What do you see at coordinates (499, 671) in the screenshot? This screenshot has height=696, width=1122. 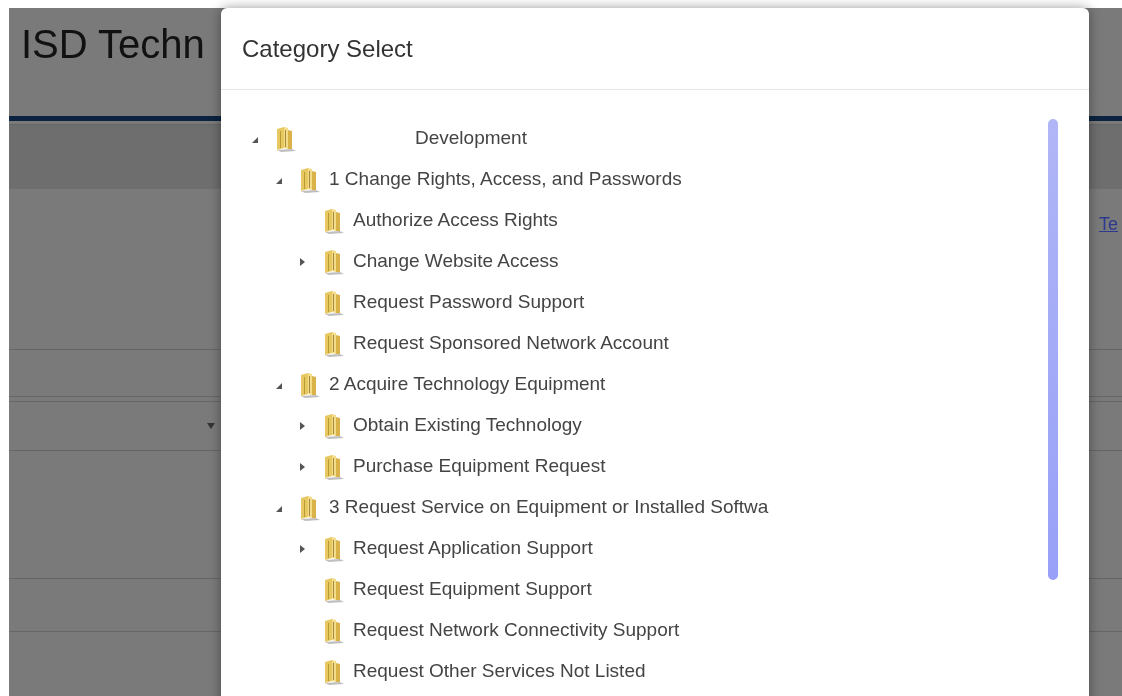 I see `tree-item: Request Other Services Not Listed` at bounding box center [499, 671].